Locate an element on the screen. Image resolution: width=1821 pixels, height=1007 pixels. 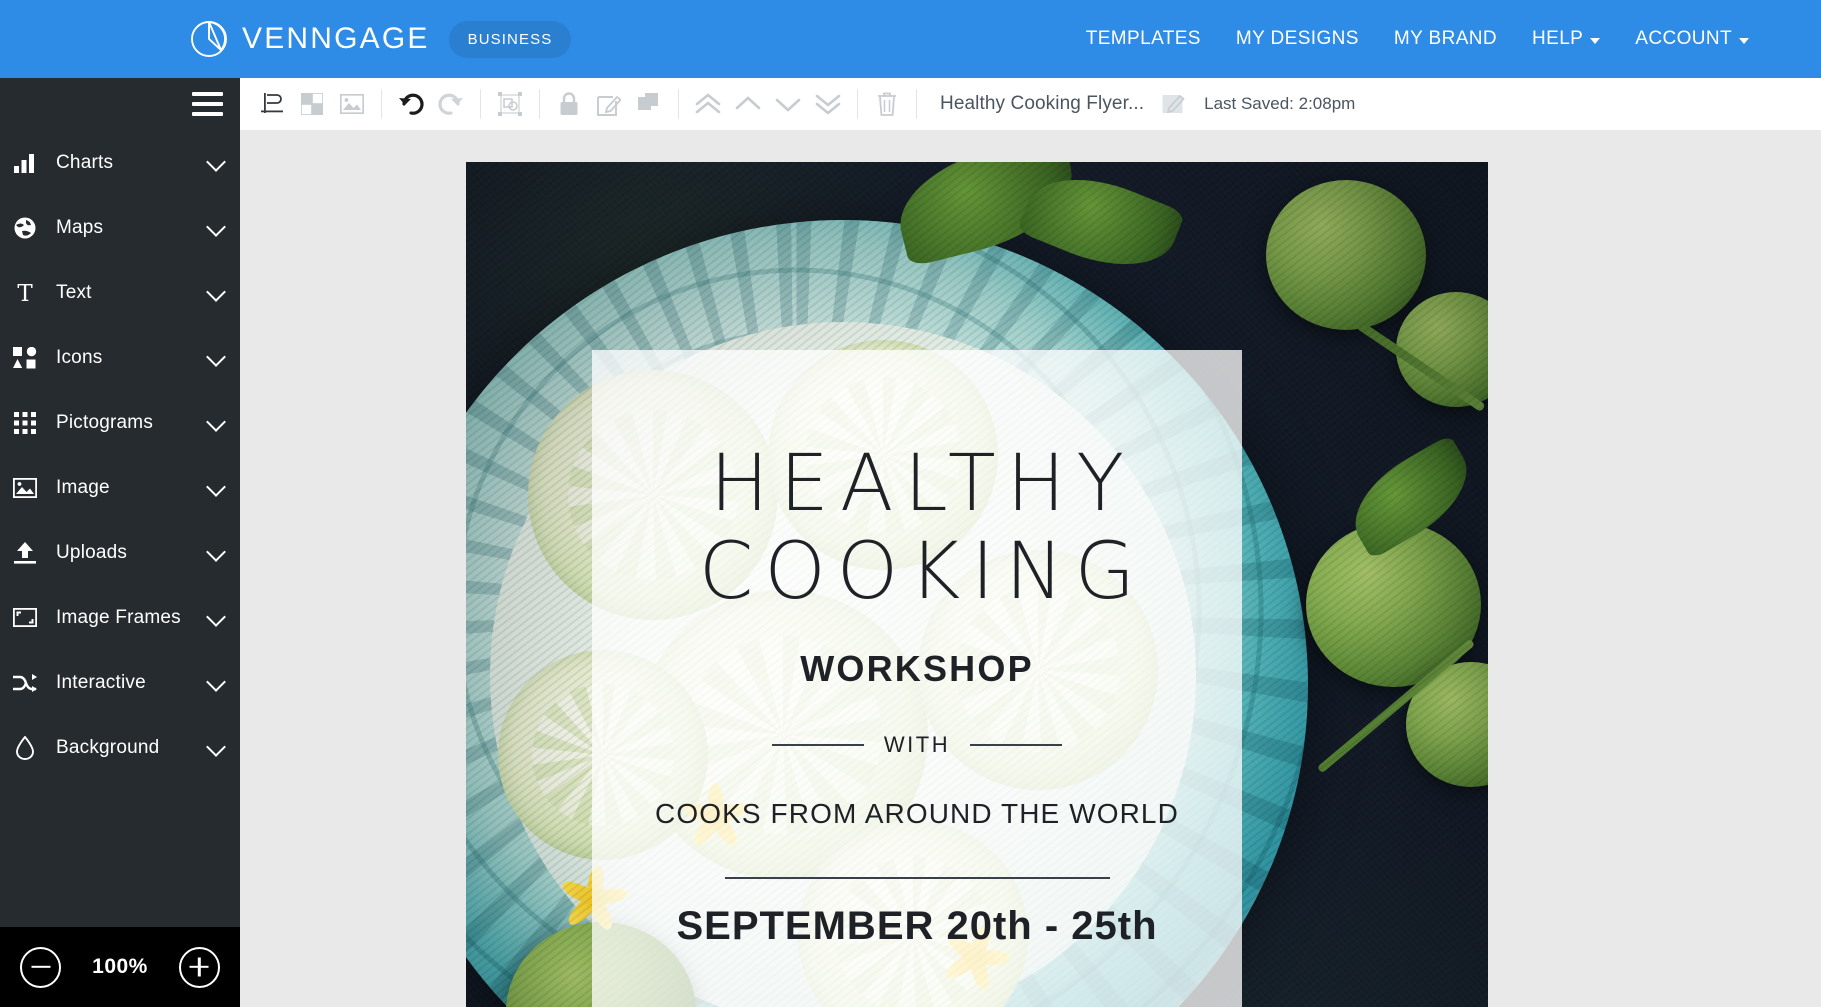
sidebar-item-pictograms: Pictograms is located at coordinates (120, 422).